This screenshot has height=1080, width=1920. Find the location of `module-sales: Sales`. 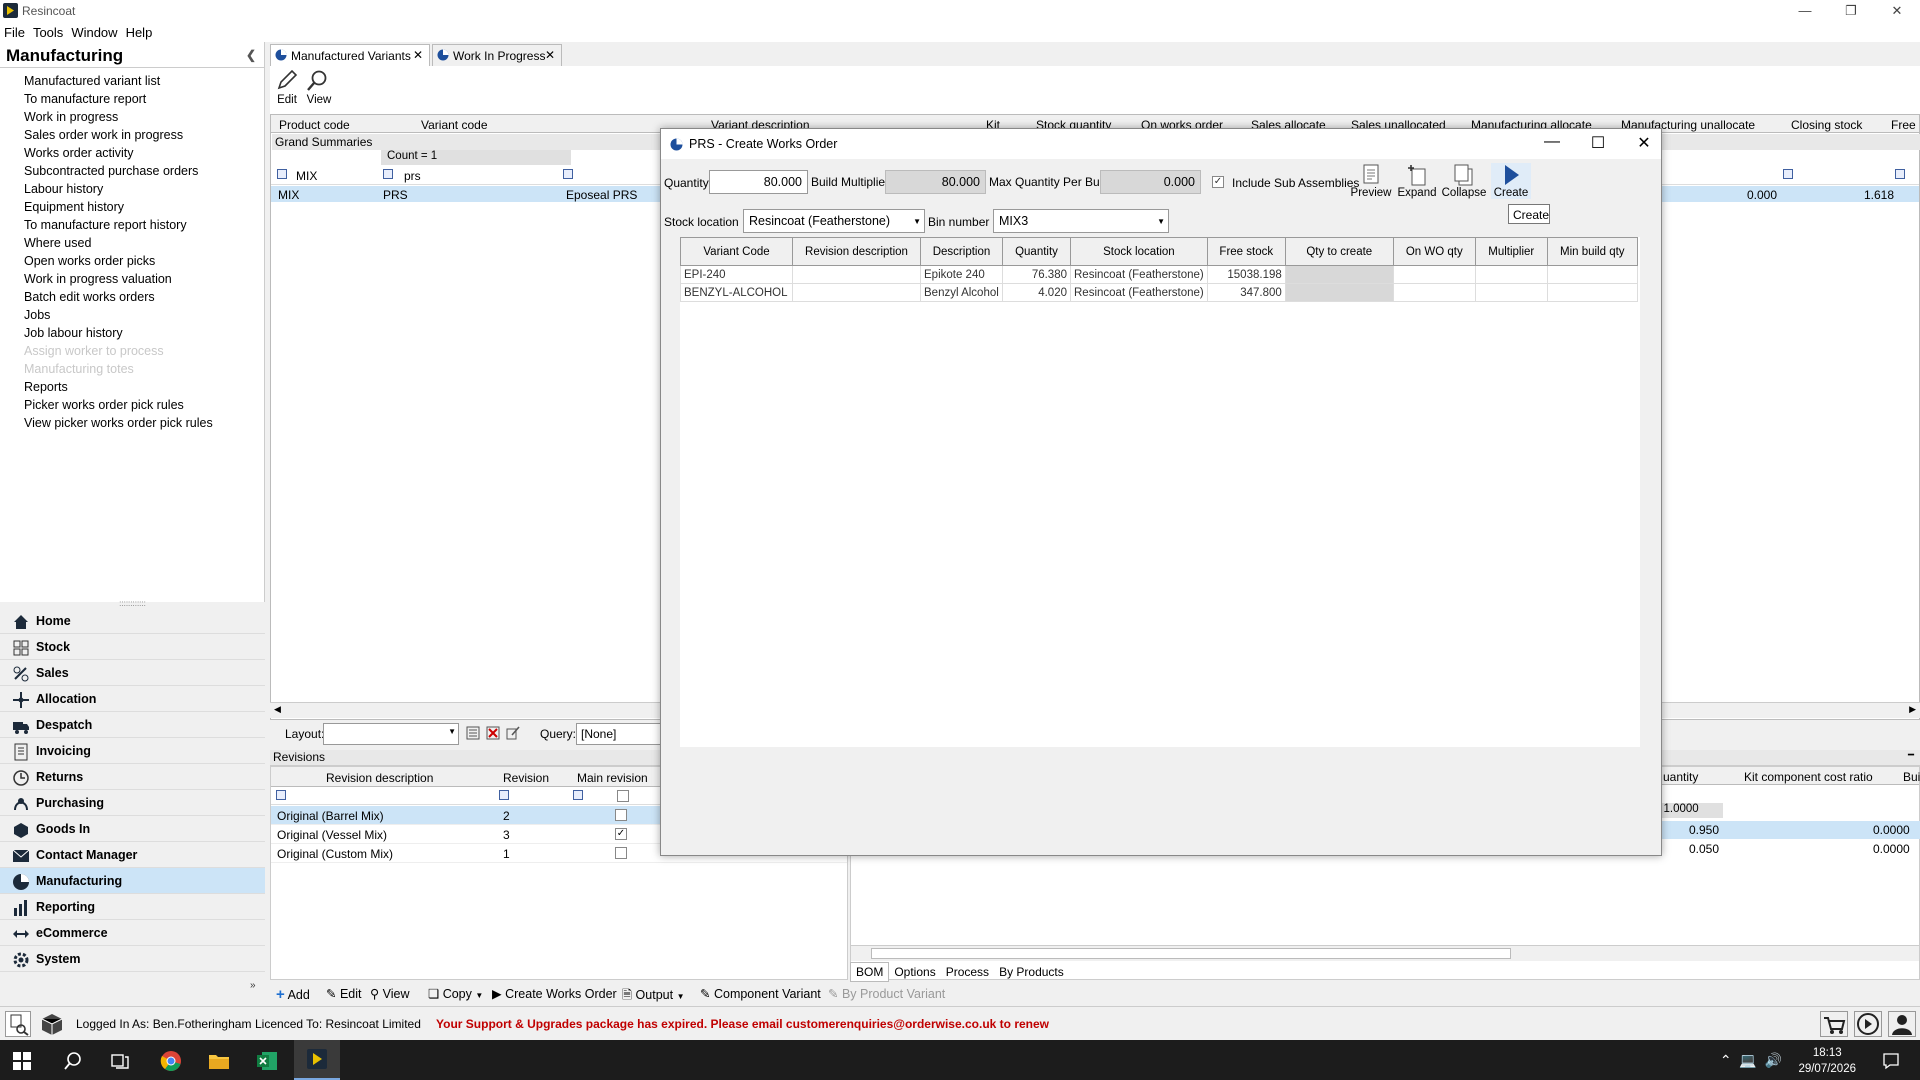

module-sales: Sales is located at coordinates (132, 673).